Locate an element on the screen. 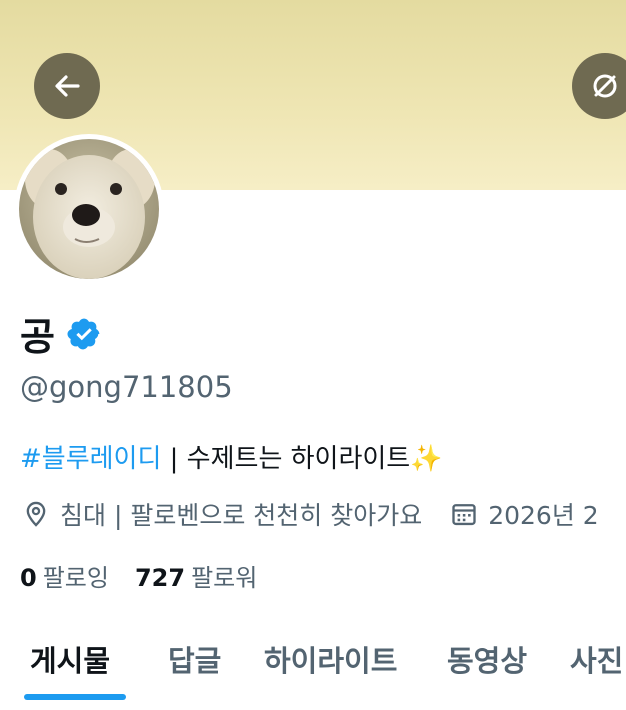  back-button is located at coordinates (67, 86).